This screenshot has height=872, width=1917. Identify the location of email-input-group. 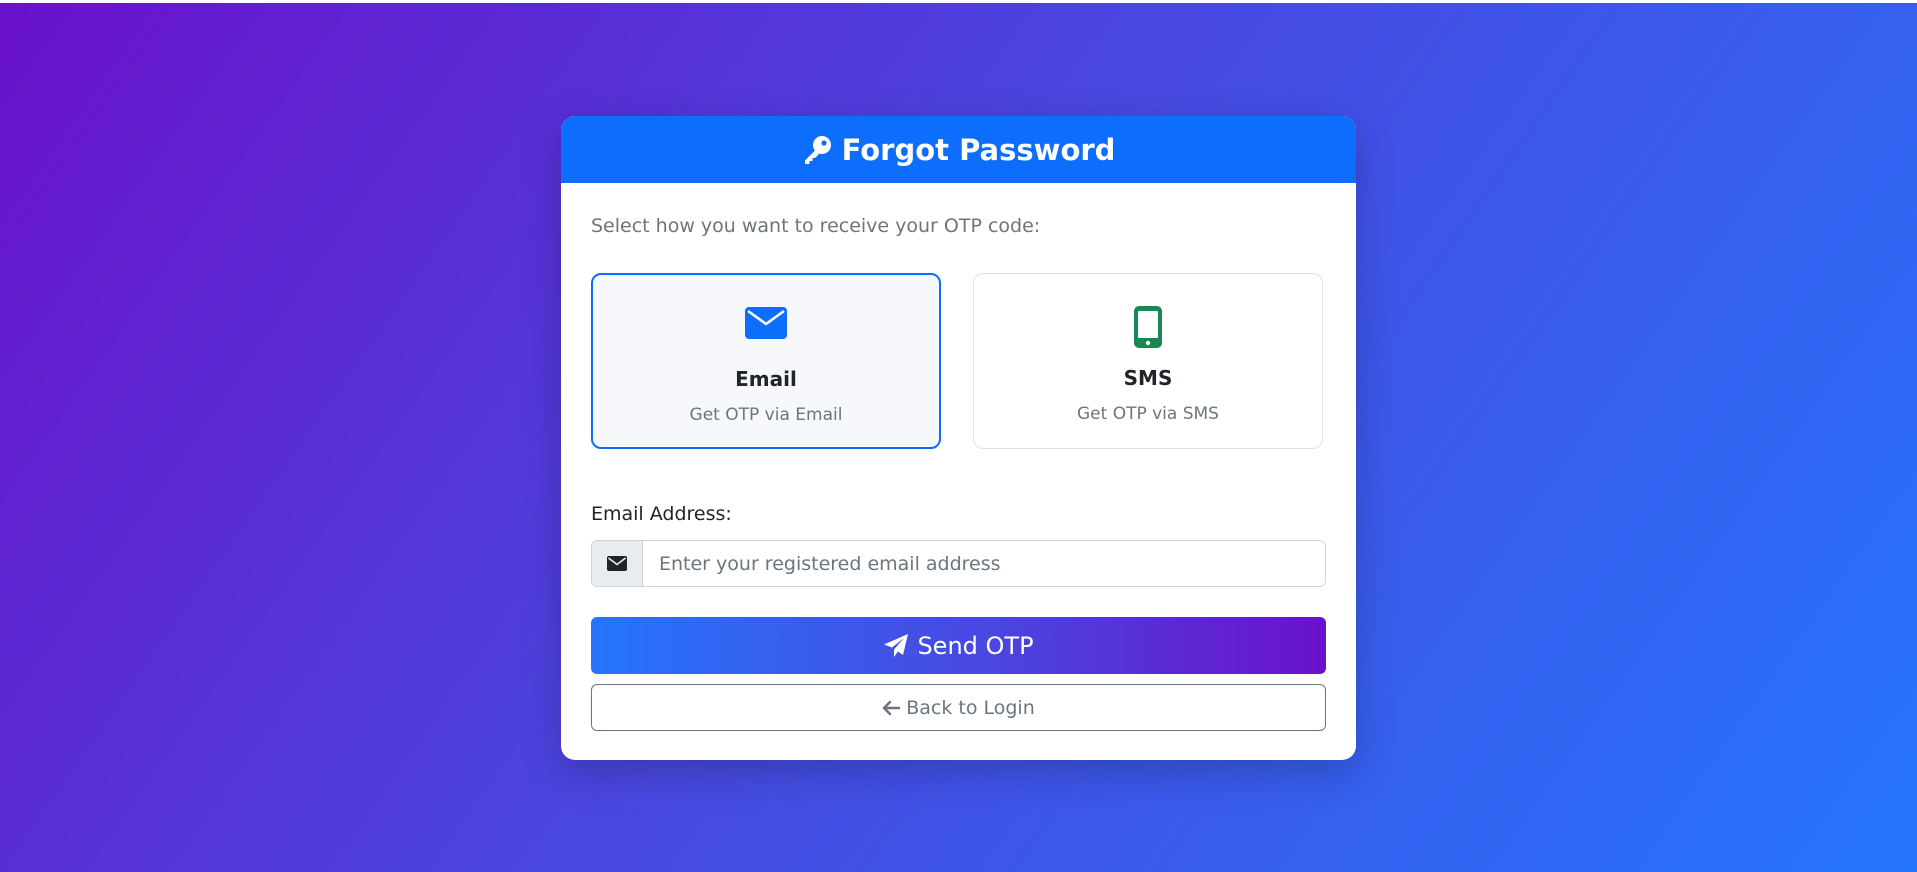
(958, 563).